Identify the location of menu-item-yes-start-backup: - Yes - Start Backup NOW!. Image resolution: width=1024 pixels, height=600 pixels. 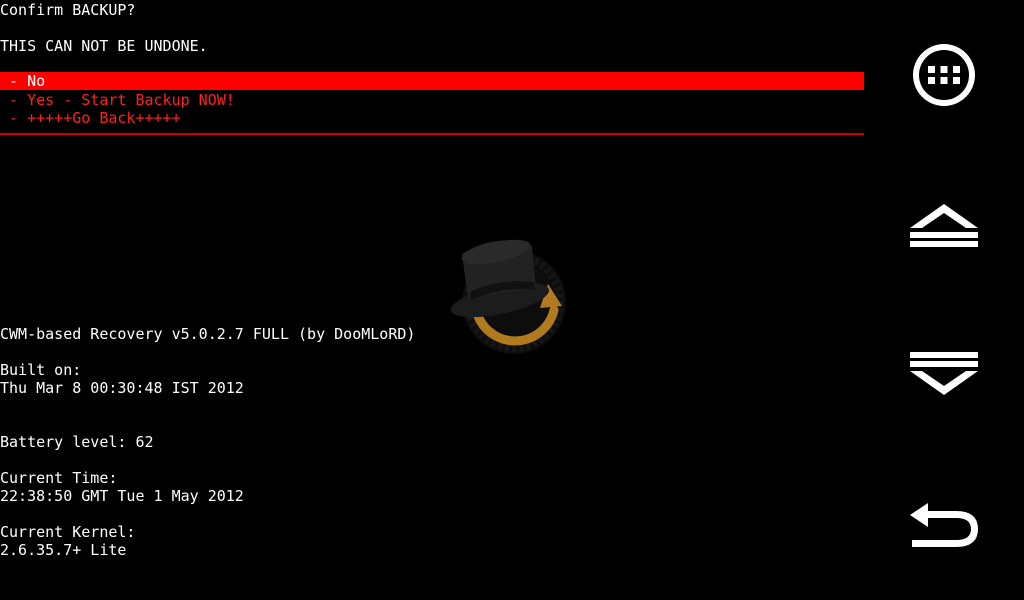
(432, 100).